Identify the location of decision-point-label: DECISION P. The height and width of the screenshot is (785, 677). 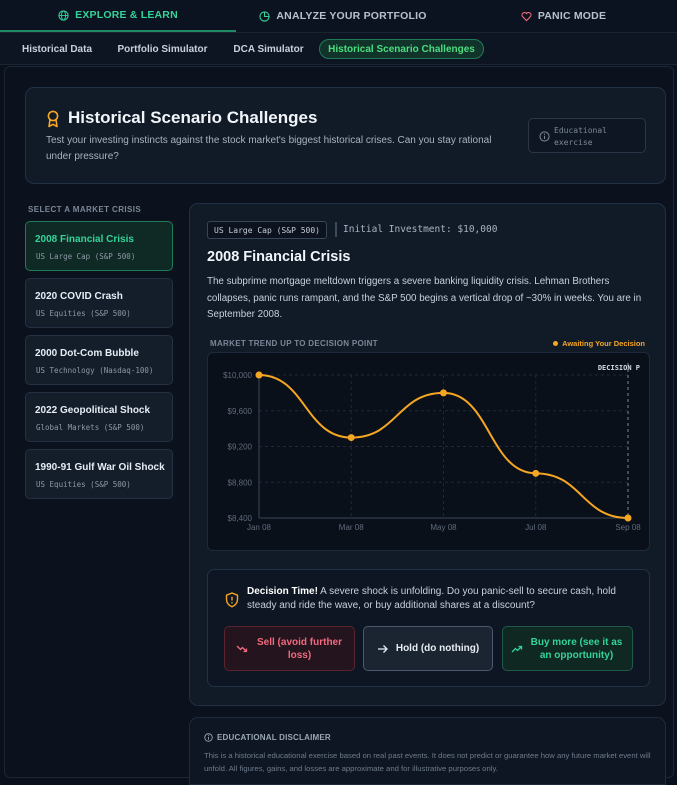
(619, 368).